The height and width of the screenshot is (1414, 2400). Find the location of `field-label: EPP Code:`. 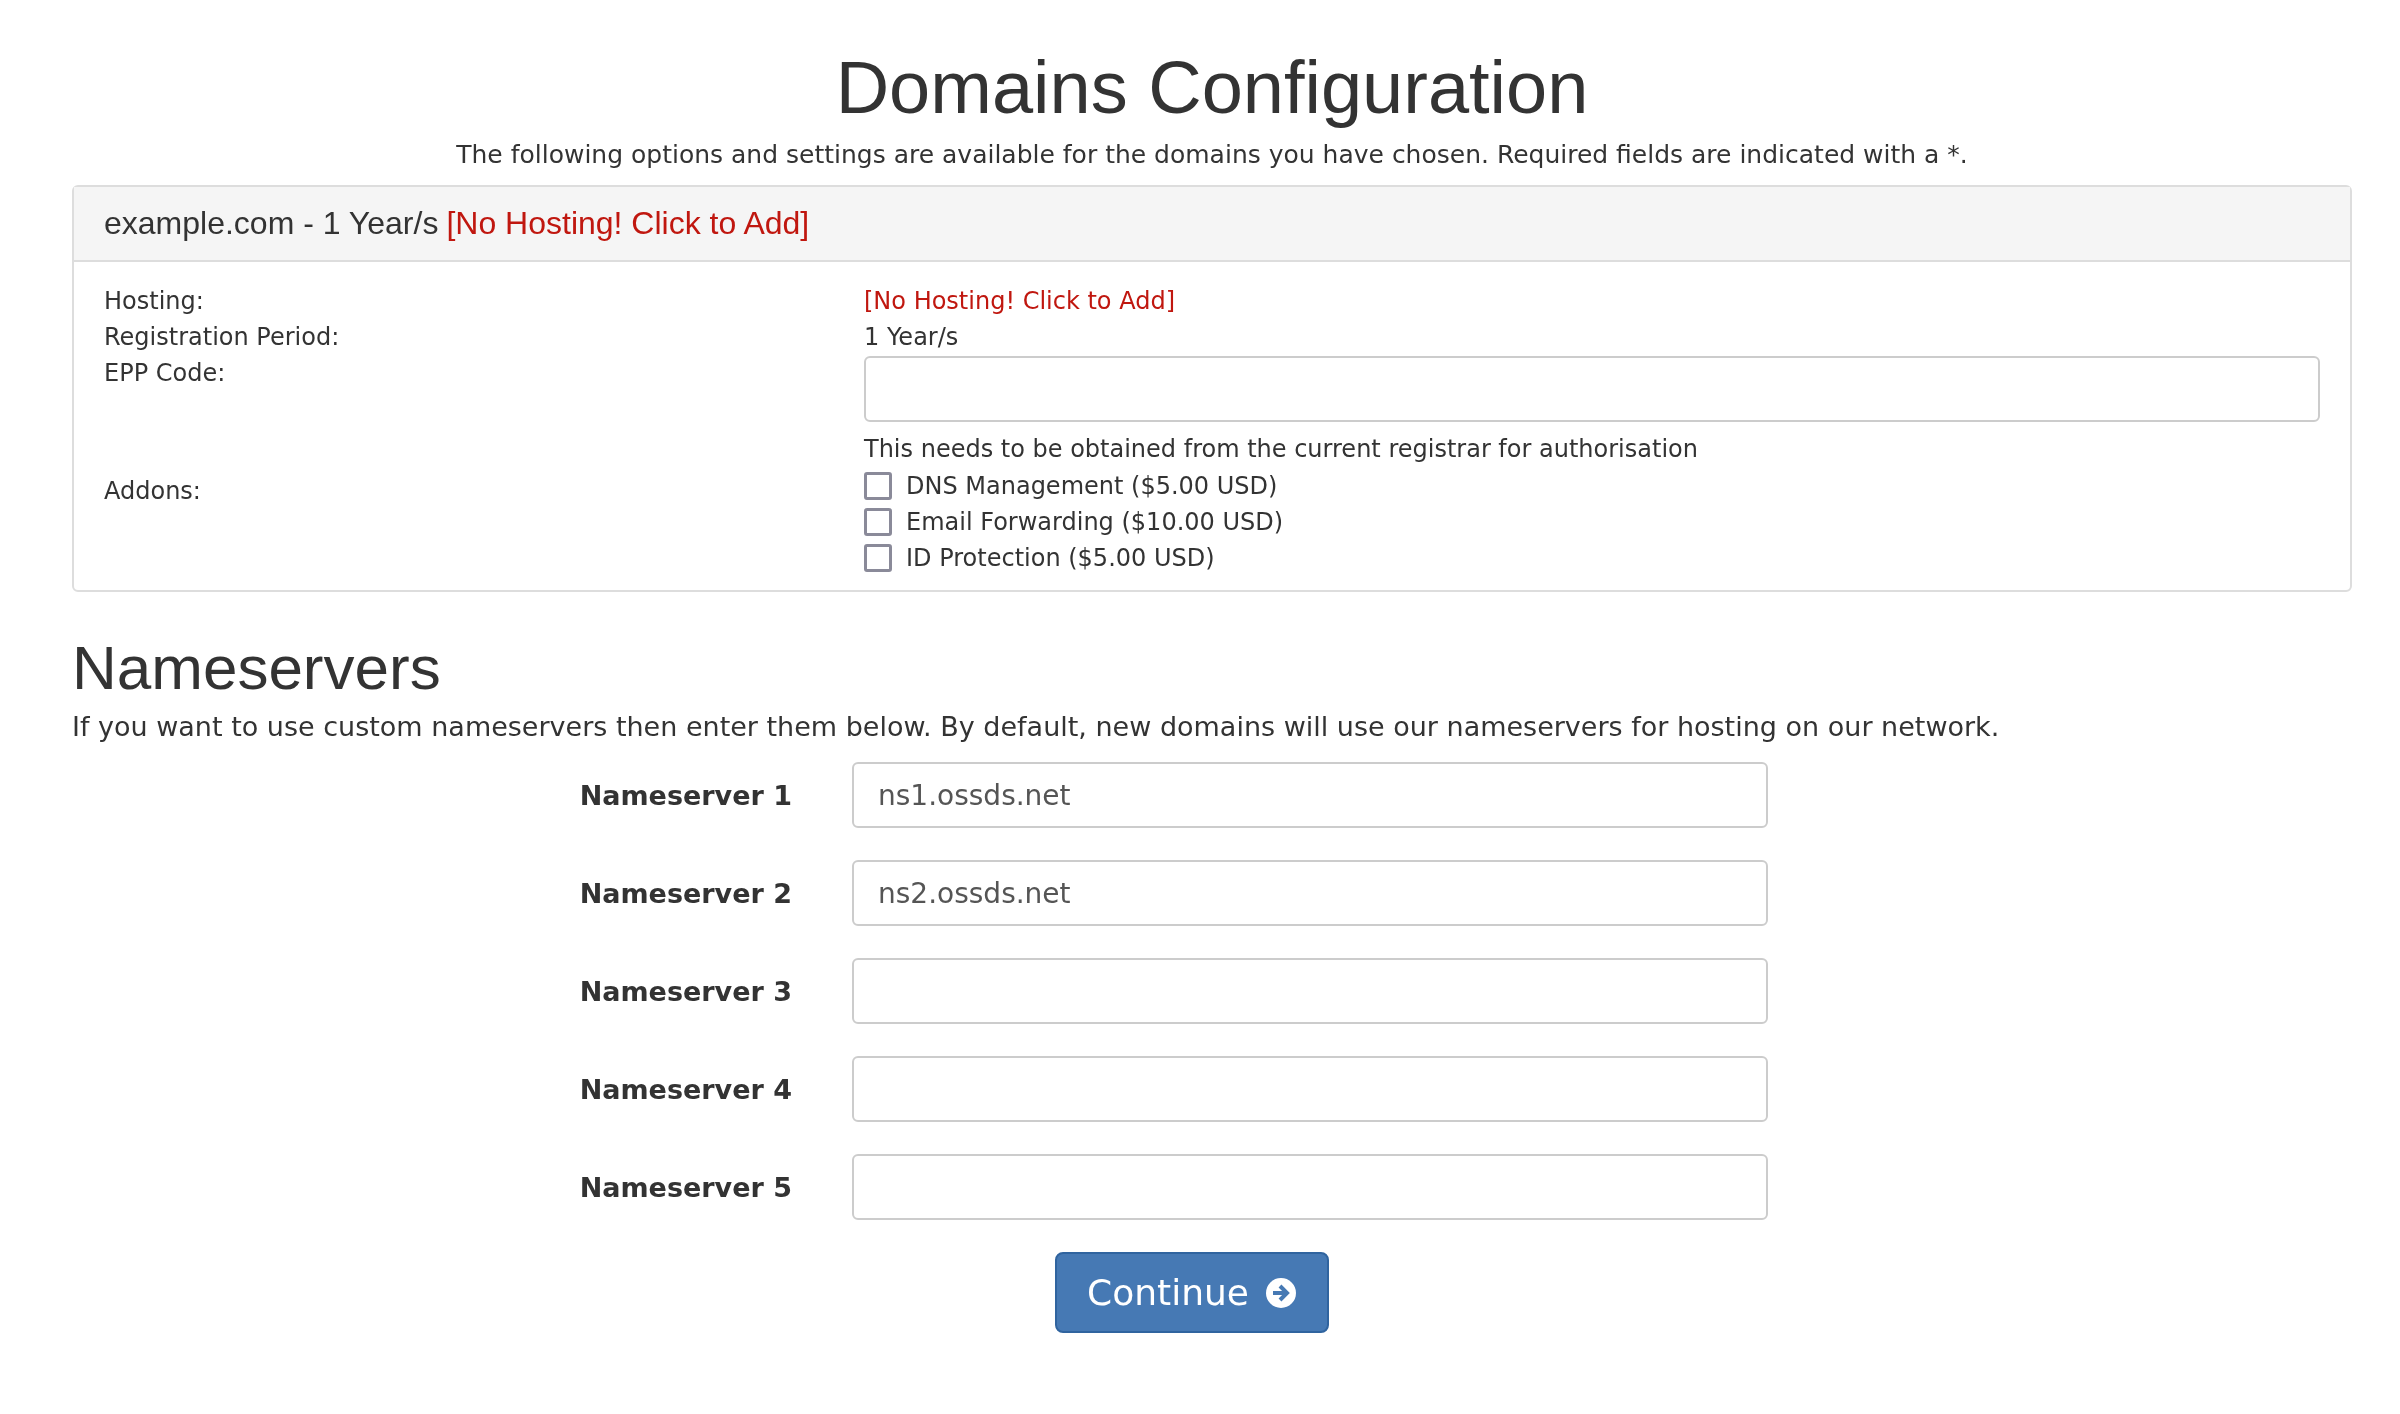

field-label: EPP Code: is located at coordinates (165, 374).